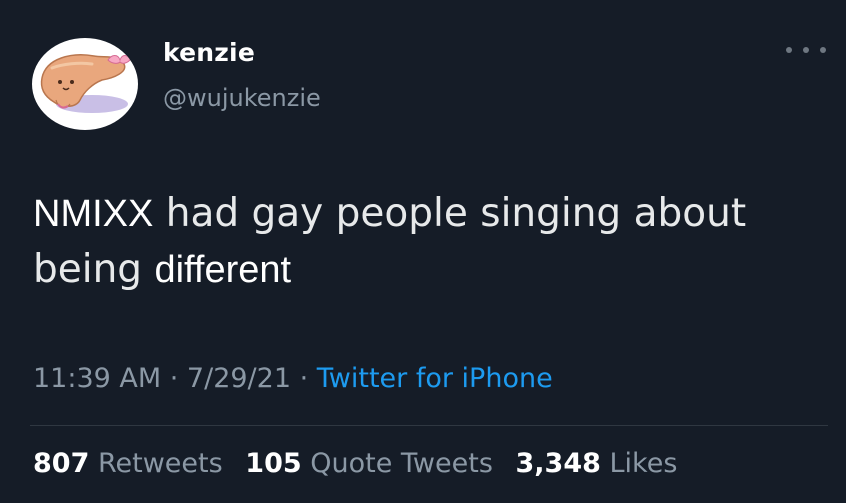 The width and height of the screenshot is (846, 503). Describe the element at coordinates (242, 98) in the screenshot. I see `author-handle: @wujukenzie` at that location.